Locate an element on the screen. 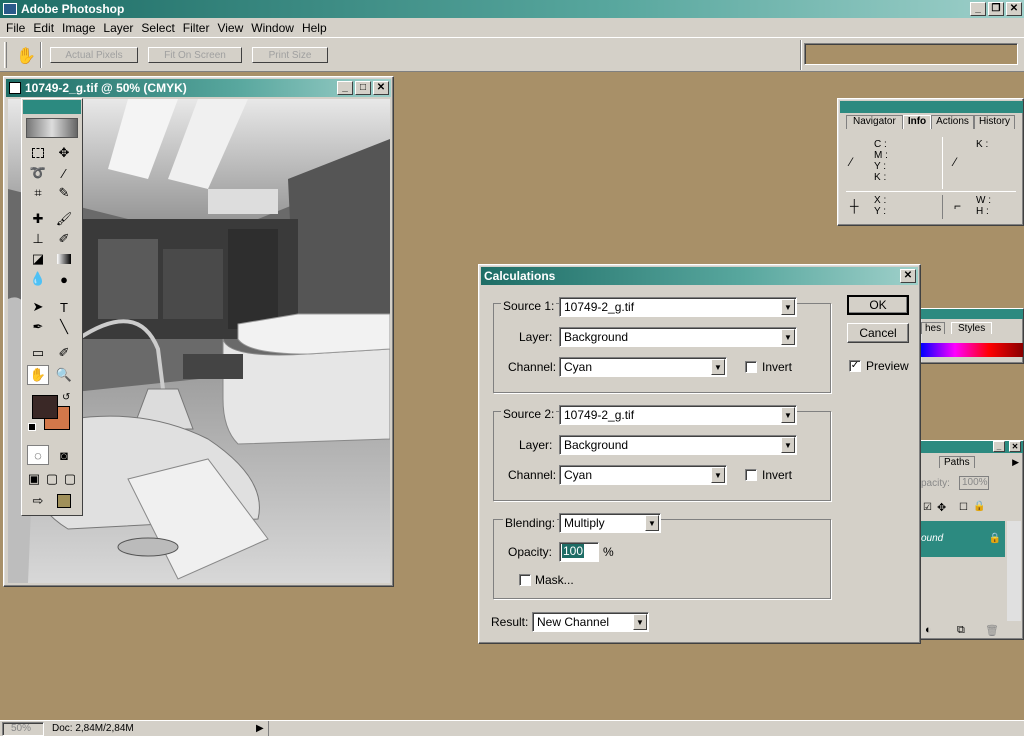  layer-opacity-field: 100% is located at coordinates (974, 483).